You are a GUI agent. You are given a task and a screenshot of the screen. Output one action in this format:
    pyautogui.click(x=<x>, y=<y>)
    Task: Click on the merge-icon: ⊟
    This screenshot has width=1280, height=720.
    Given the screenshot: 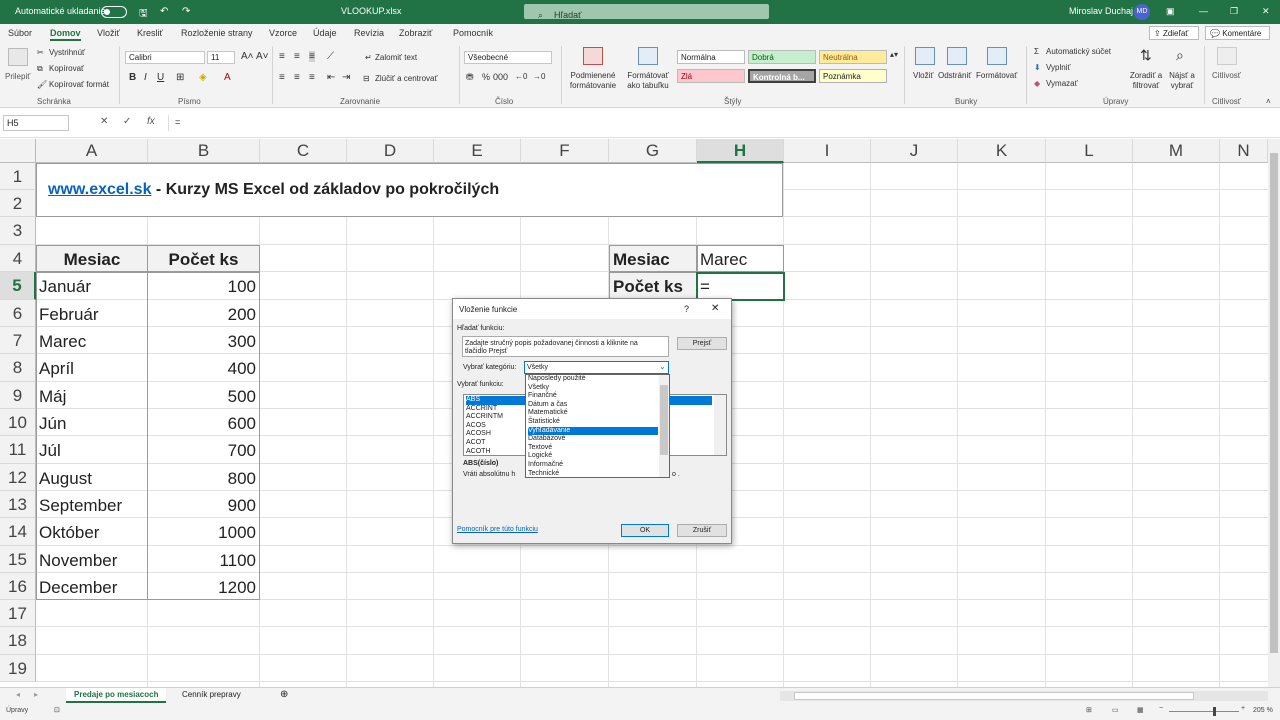 What is the action you would take?
    pyautogui.click(x=366, y=78)
    